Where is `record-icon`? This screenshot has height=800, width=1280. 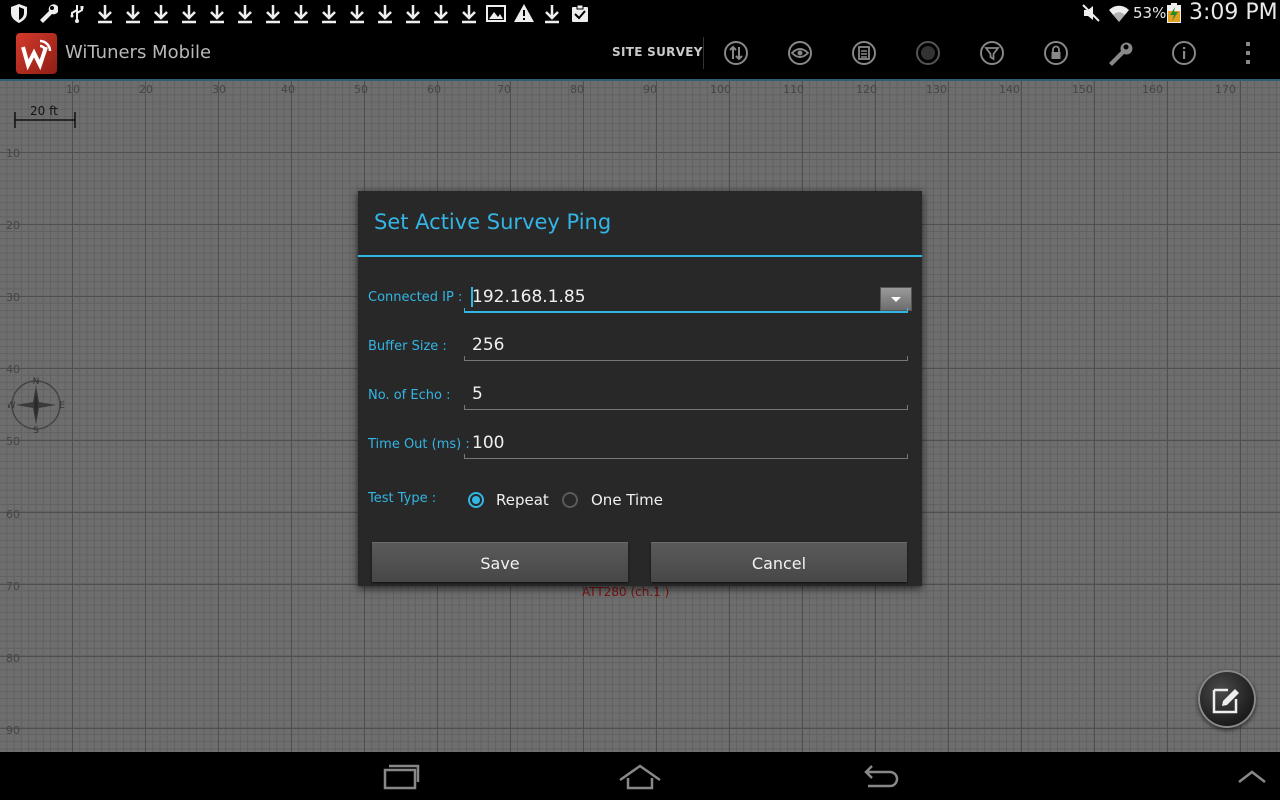
record-icon is located at coordinates (928, 53).